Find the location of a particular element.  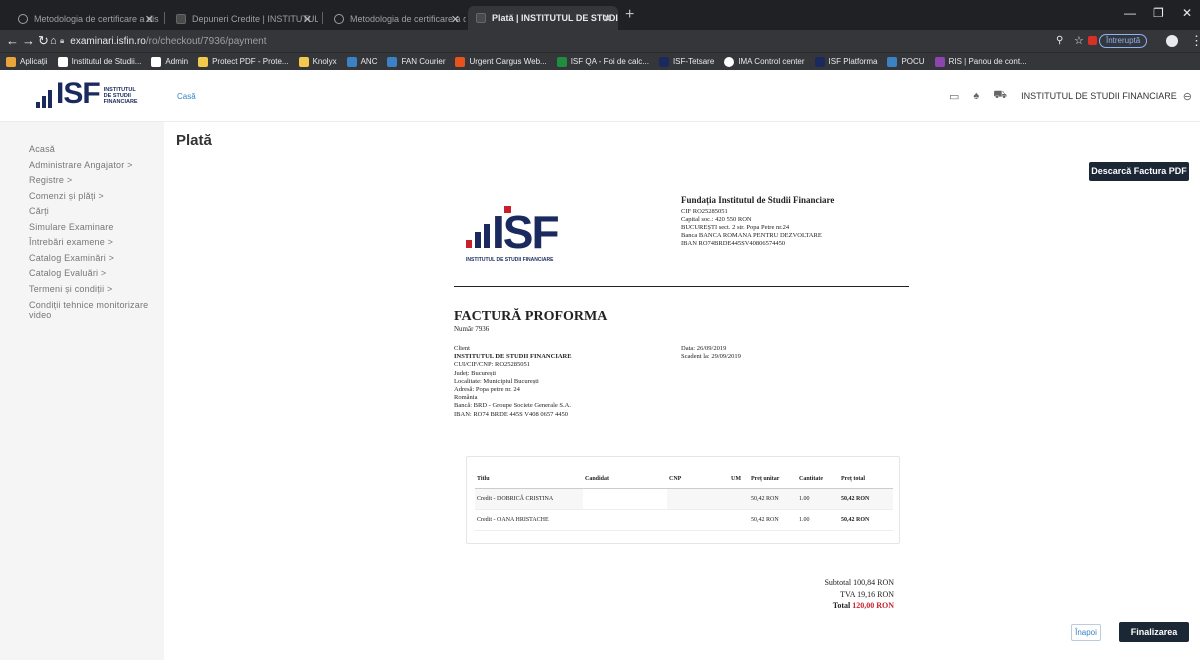

profile-avatar is located at coordinates (1172, 41).